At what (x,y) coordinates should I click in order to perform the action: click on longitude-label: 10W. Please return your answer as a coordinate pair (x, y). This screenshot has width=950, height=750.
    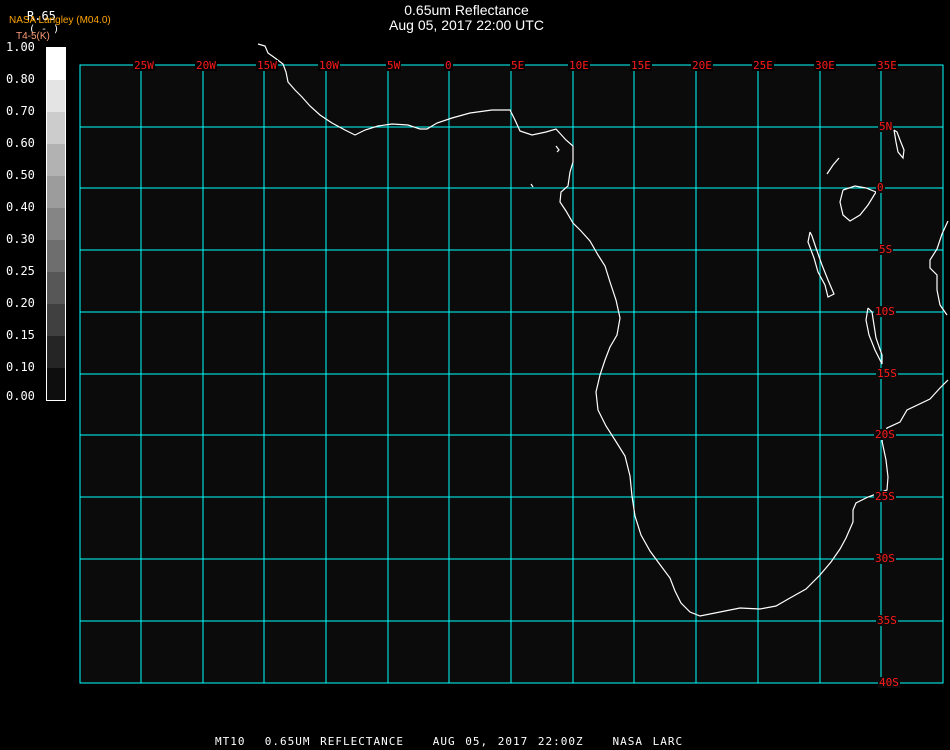
    Looking at the image, I should click on (329, 65).